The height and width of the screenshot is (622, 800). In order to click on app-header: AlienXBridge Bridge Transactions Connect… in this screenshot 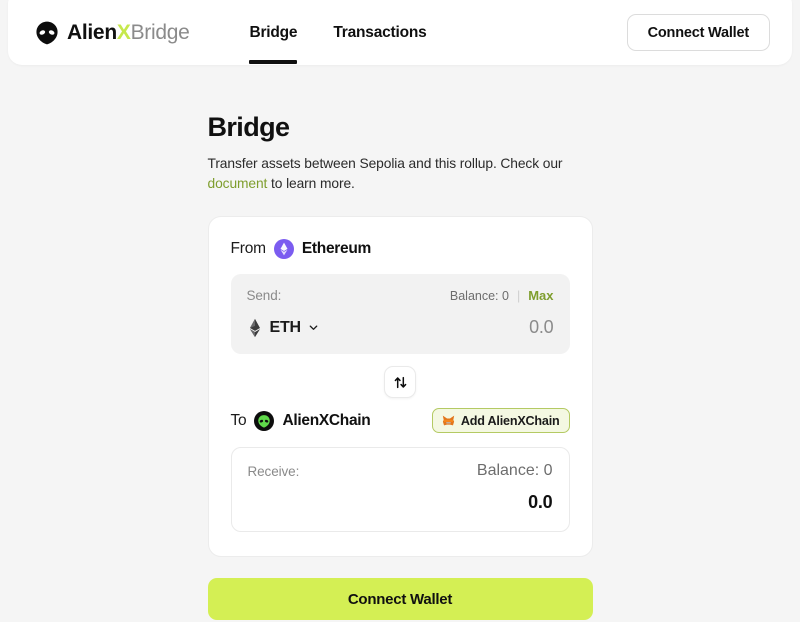, I will do `click(400, 32)`.